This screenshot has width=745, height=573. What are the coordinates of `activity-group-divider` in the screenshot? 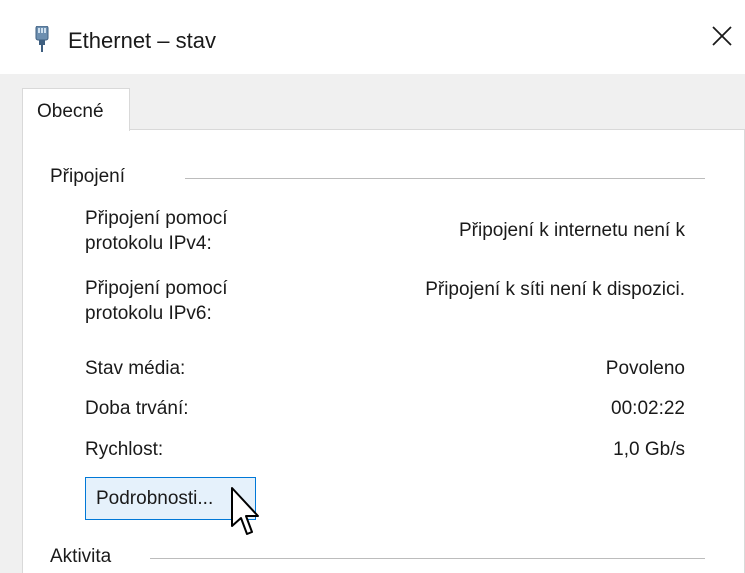 It's located at (427, 558).